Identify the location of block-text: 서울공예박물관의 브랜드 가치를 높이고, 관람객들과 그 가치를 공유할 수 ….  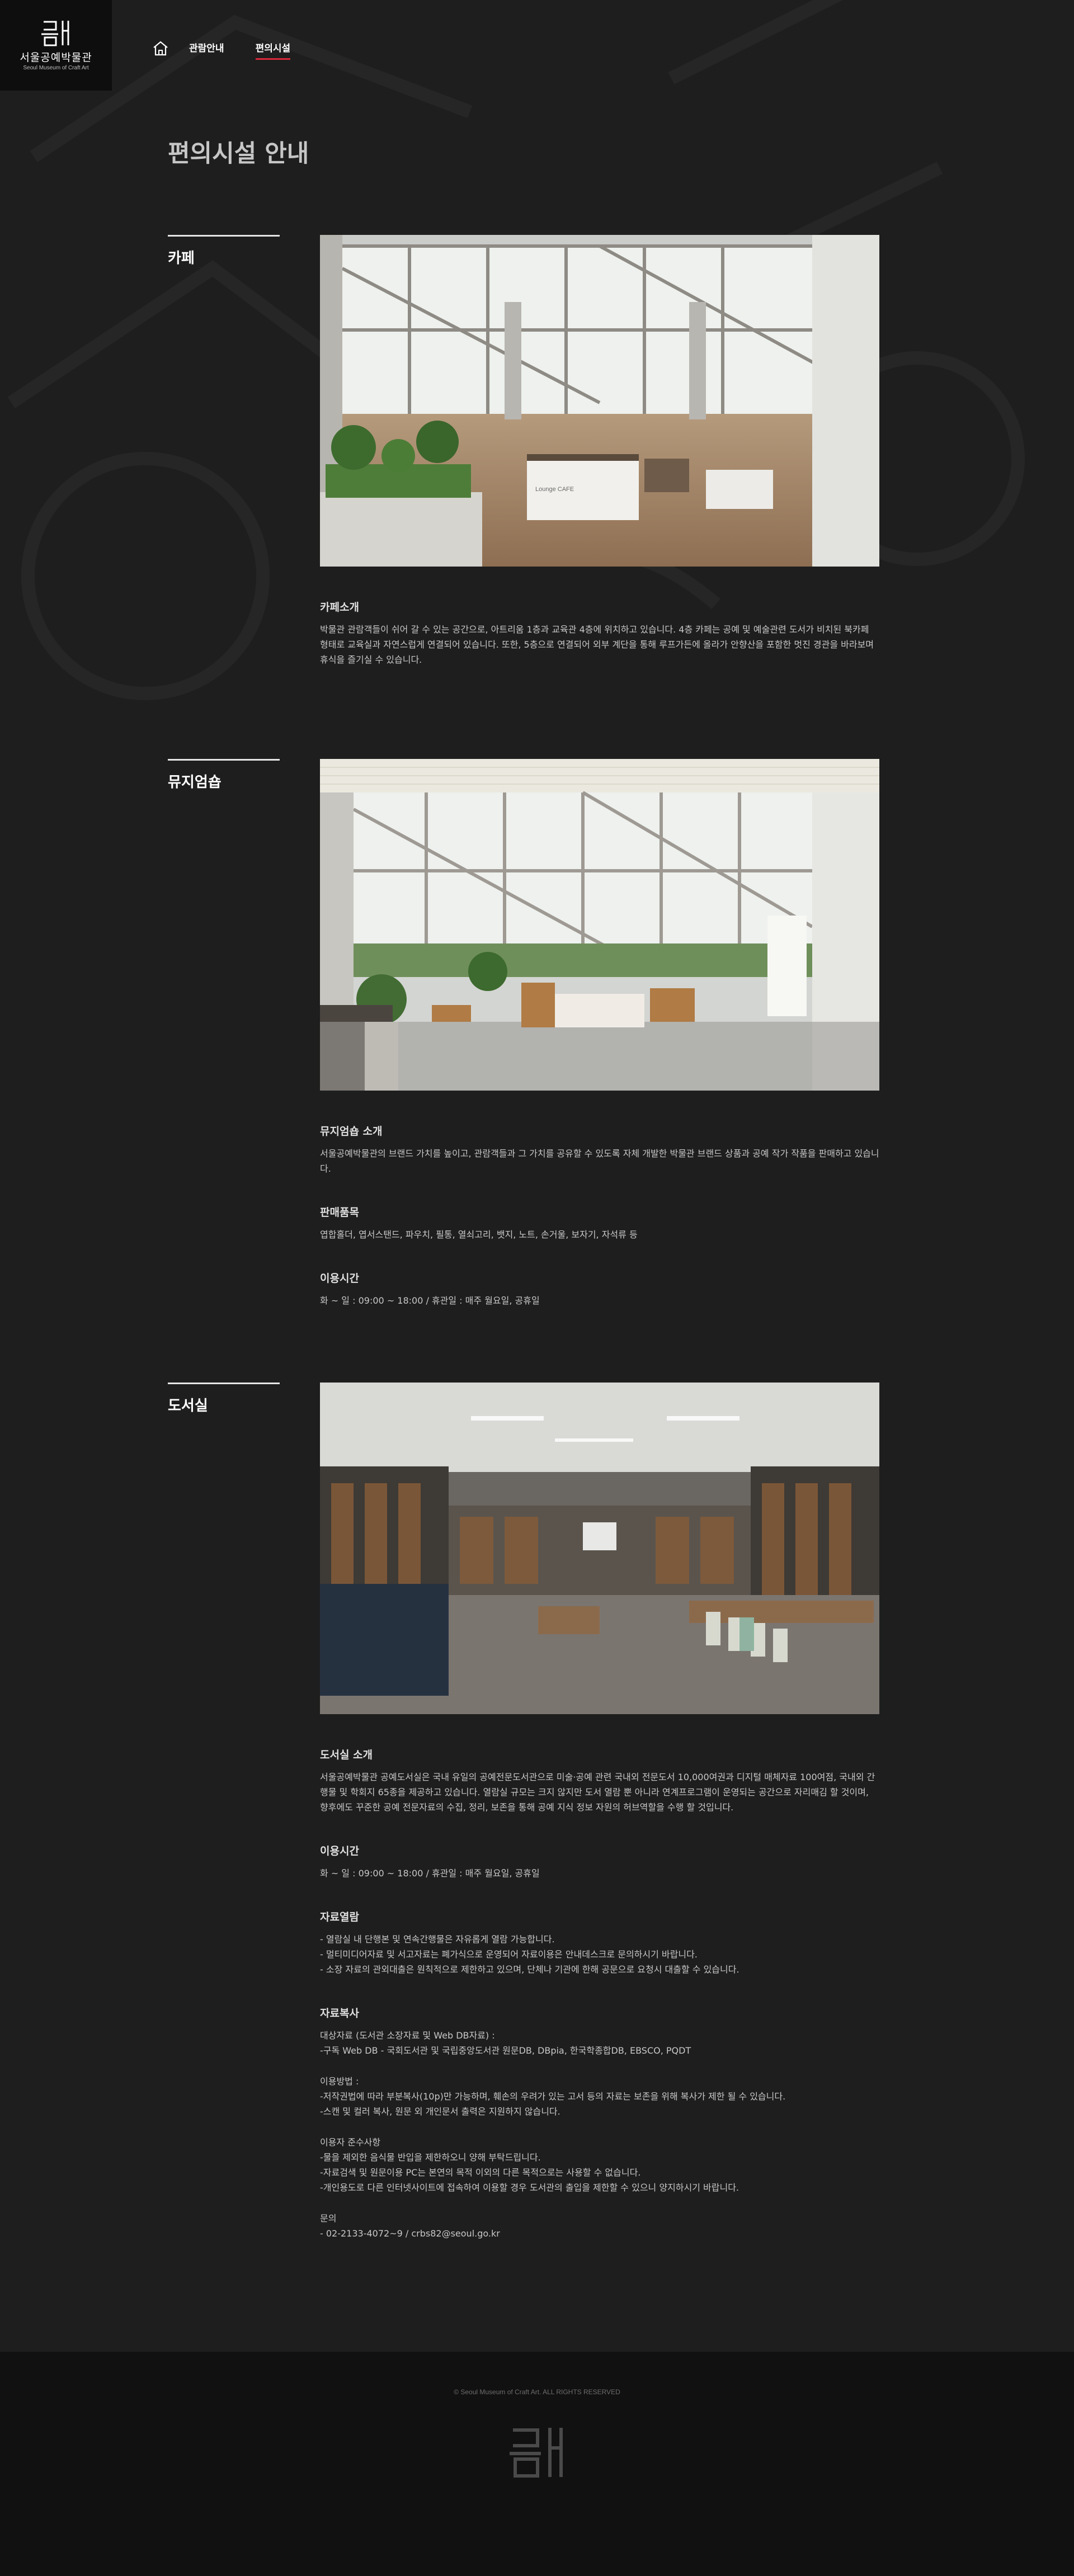
(599, 1161).